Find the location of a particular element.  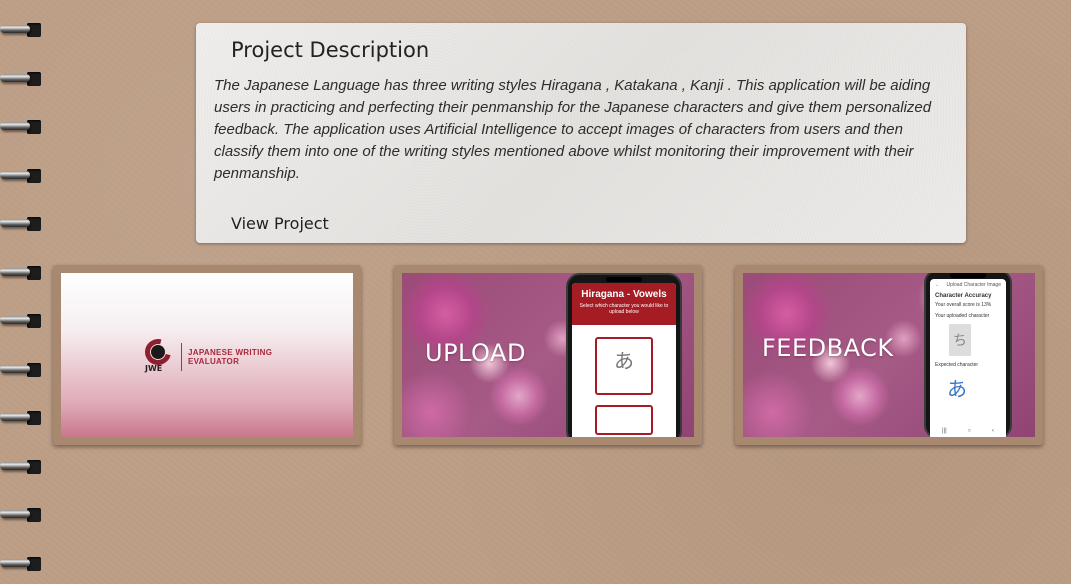

logo-text-line2: EVALUATOR is located at coordinates (214, 361).